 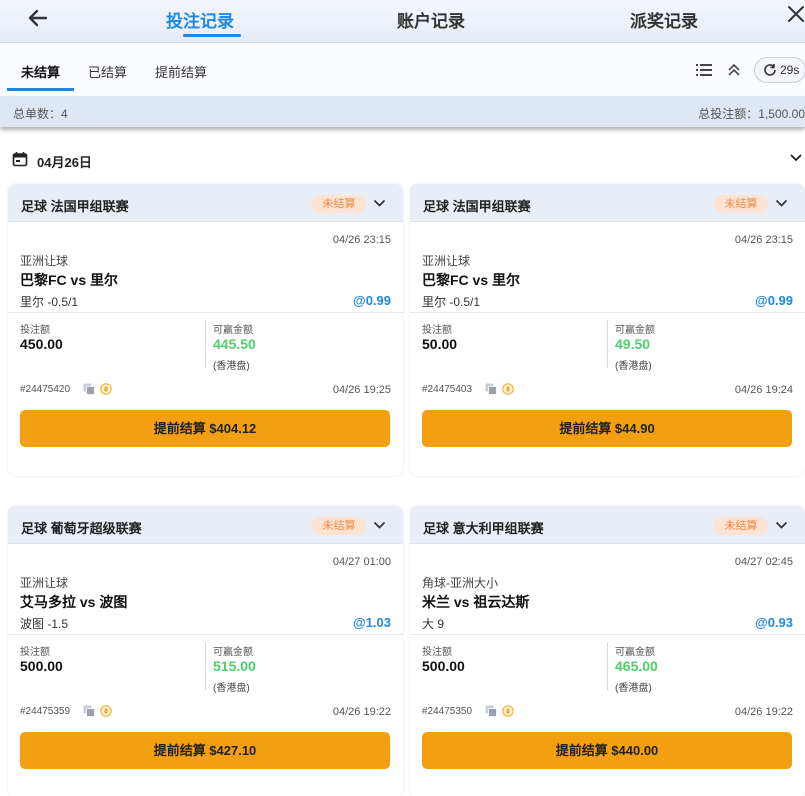 I want to click on bet-time: 04/26 19:25, so click(x=361, y=390).